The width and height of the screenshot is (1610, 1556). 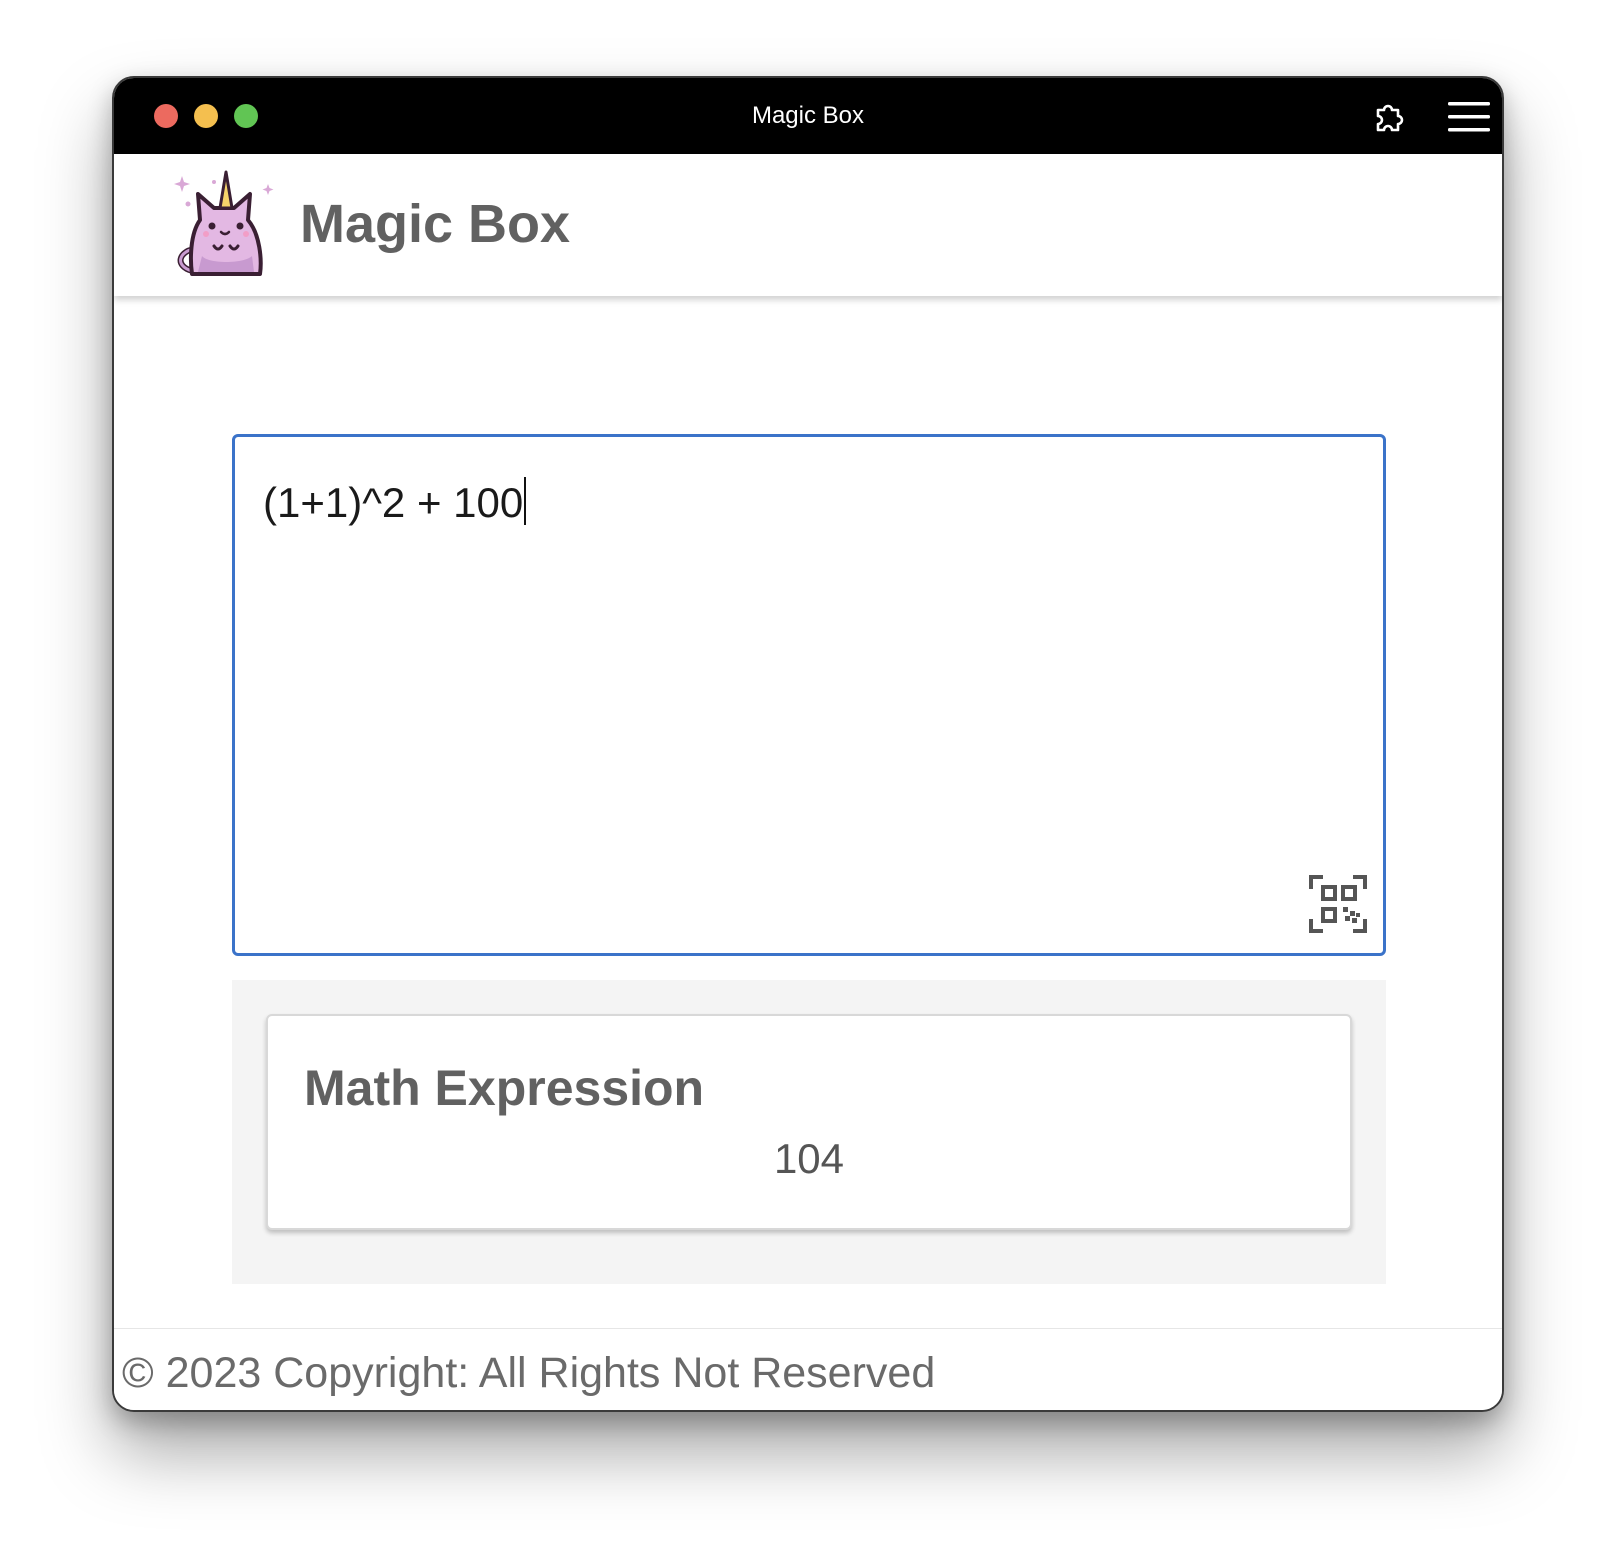 I want to click on unicorn-cat-logo, so click(x=224, y=223).